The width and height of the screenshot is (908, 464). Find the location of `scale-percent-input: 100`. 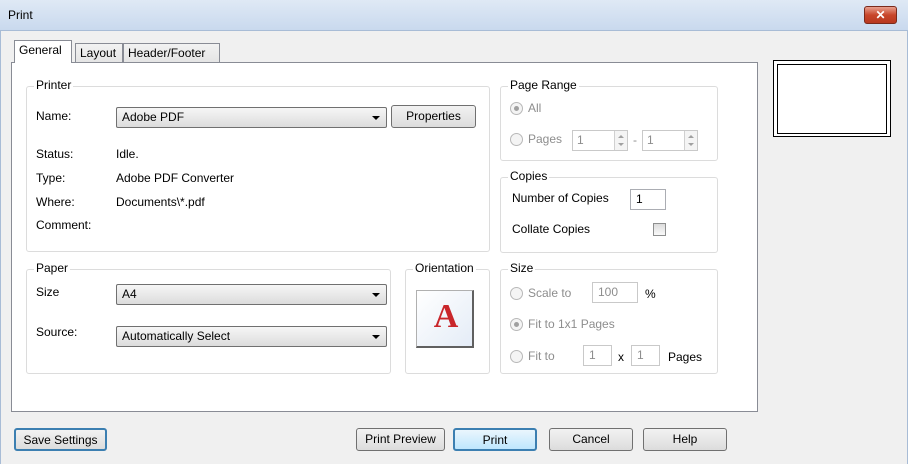

scale-percent-input: 100 is located at coordinates (615, 292).